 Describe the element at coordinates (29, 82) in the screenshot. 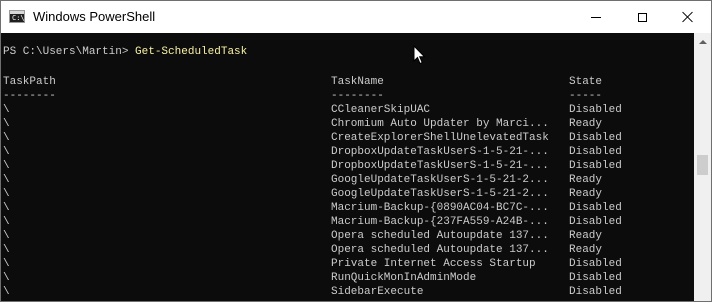

I see `column-header-path: TaskPath` at that location.